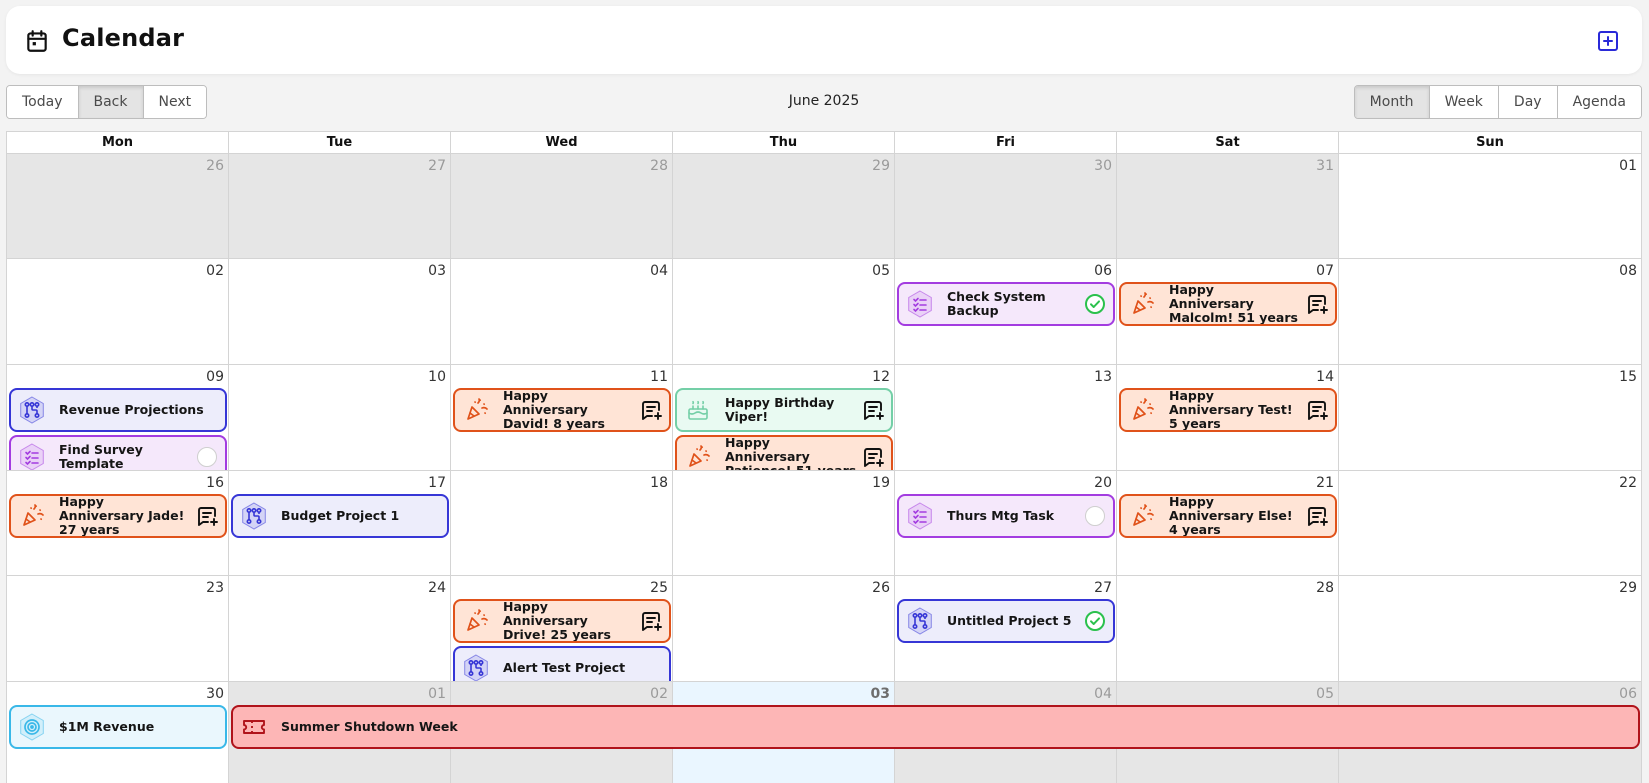  What do you see at coordinates (118, 629) in the screenshot?
I see `day-cell: 23` at bounding box center [118, 629].